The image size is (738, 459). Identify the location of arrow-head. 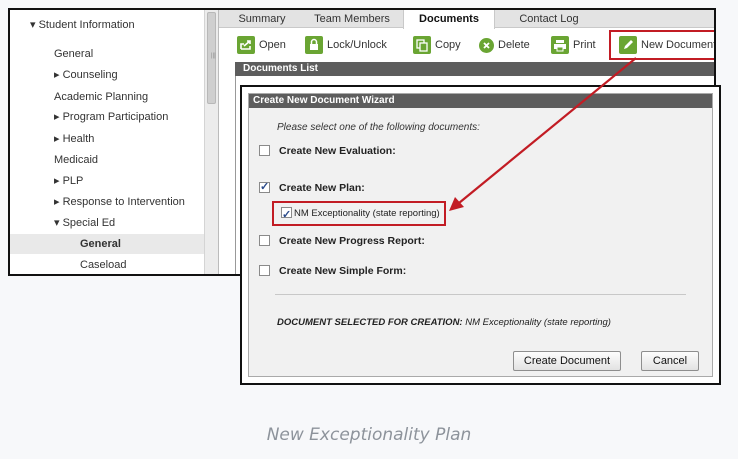
(456, 204).